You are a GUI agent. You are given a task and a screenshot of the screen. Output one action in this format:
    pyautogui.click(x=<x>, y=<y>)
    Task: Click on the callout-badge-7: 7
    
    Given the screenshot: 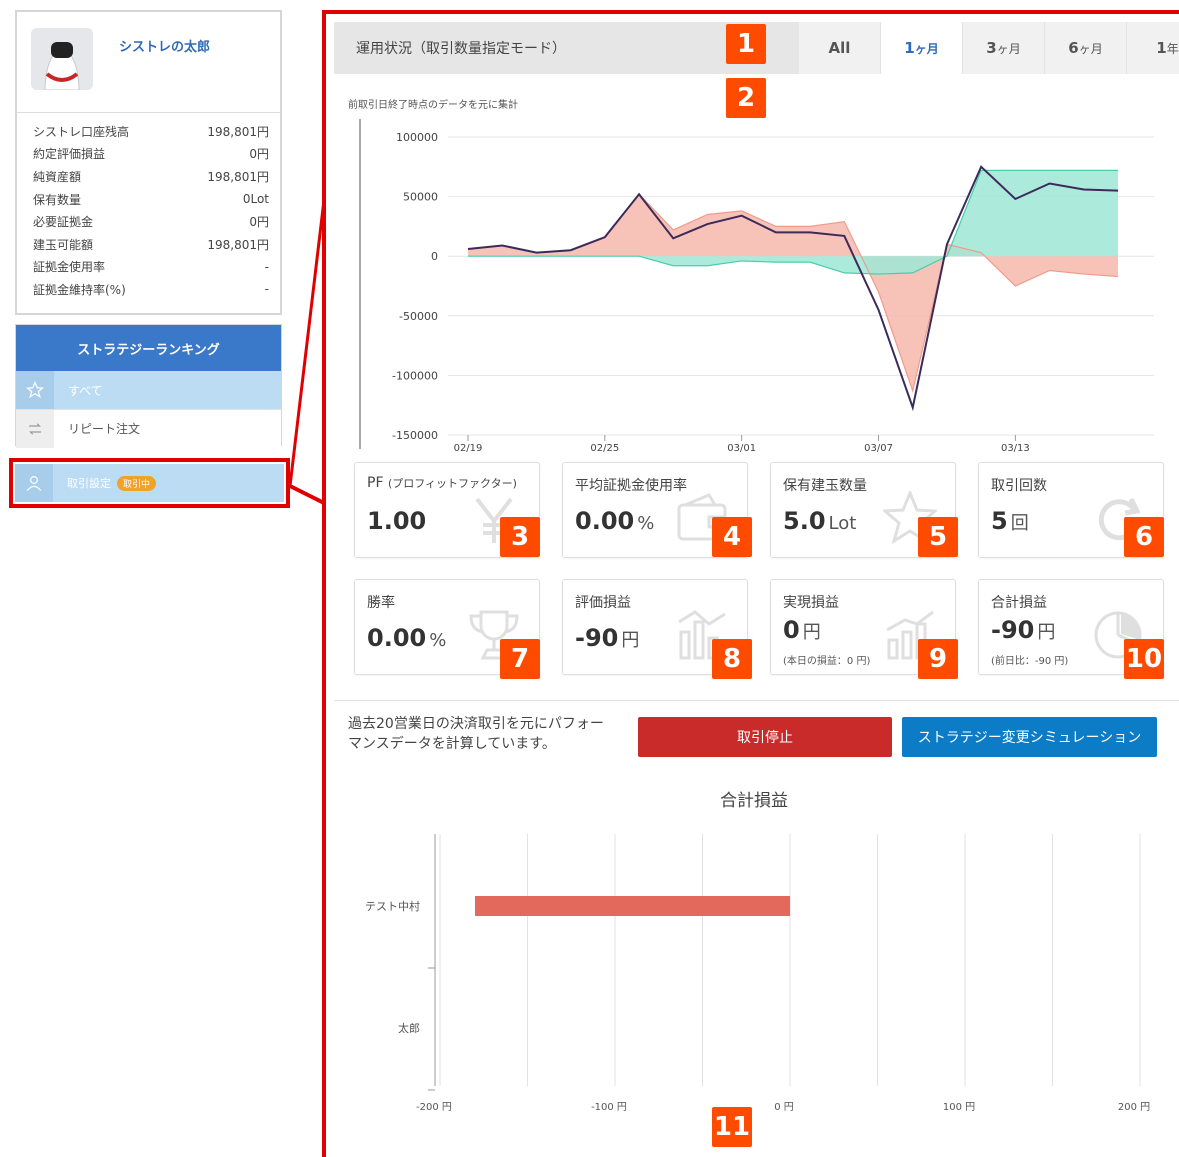 What is the action you would take?
    pyautogui.click(x=520, y=659)
    